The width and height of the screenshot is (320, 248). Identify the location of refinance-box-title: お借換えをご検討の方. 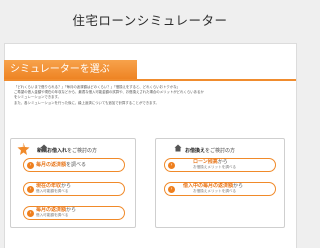
(210, 150).